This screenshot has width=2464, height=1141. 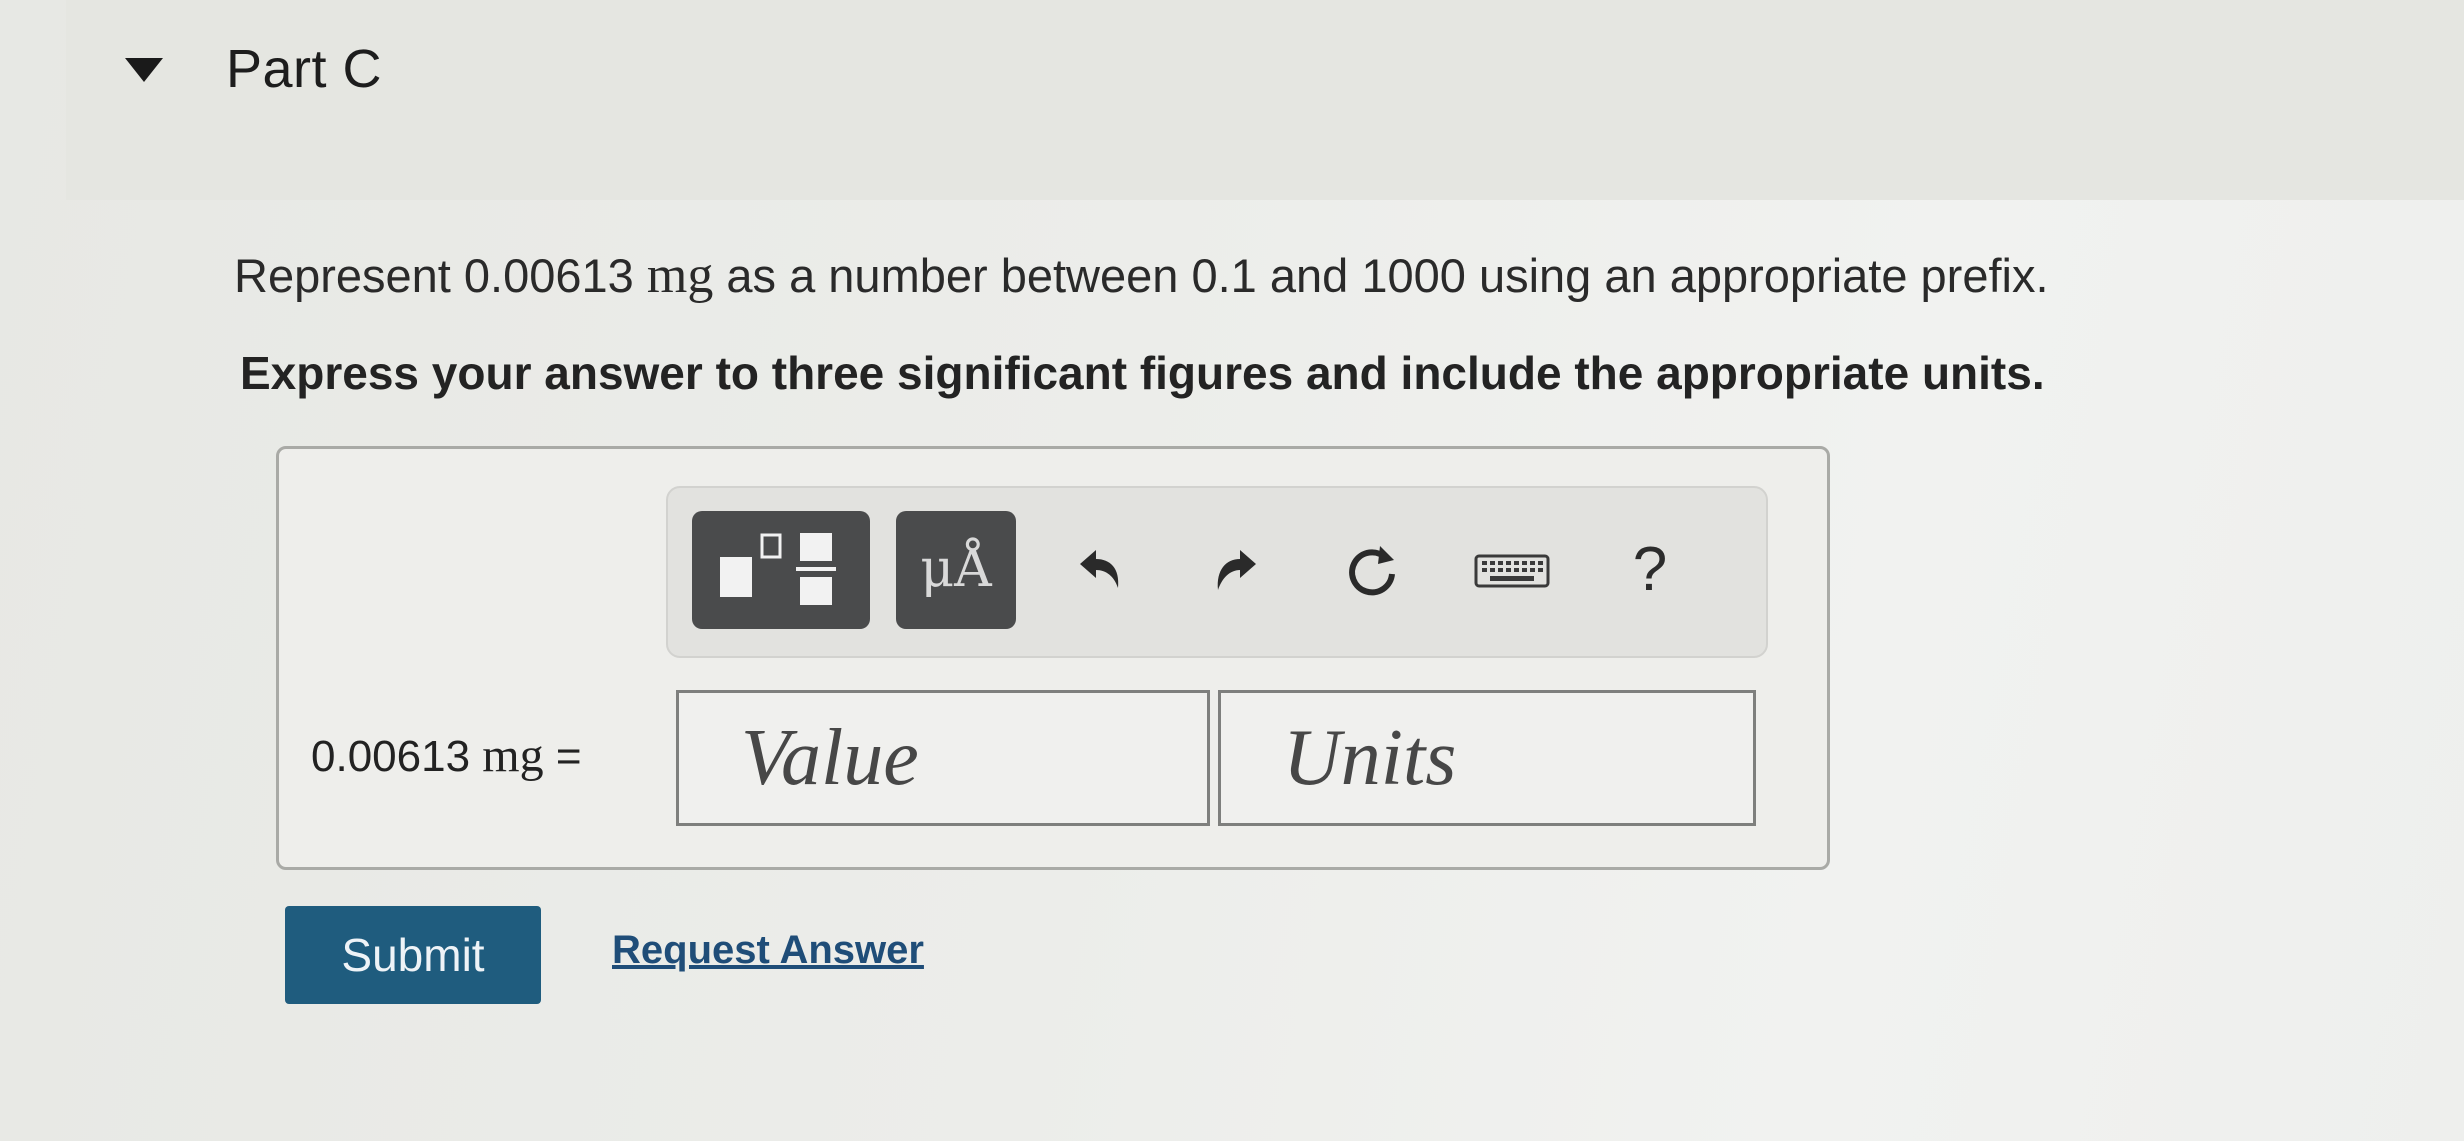 What do you see at coordinates (413, 955) in the screenshot?
I see `submit-button: Submit` at bounding box center [413, 955].